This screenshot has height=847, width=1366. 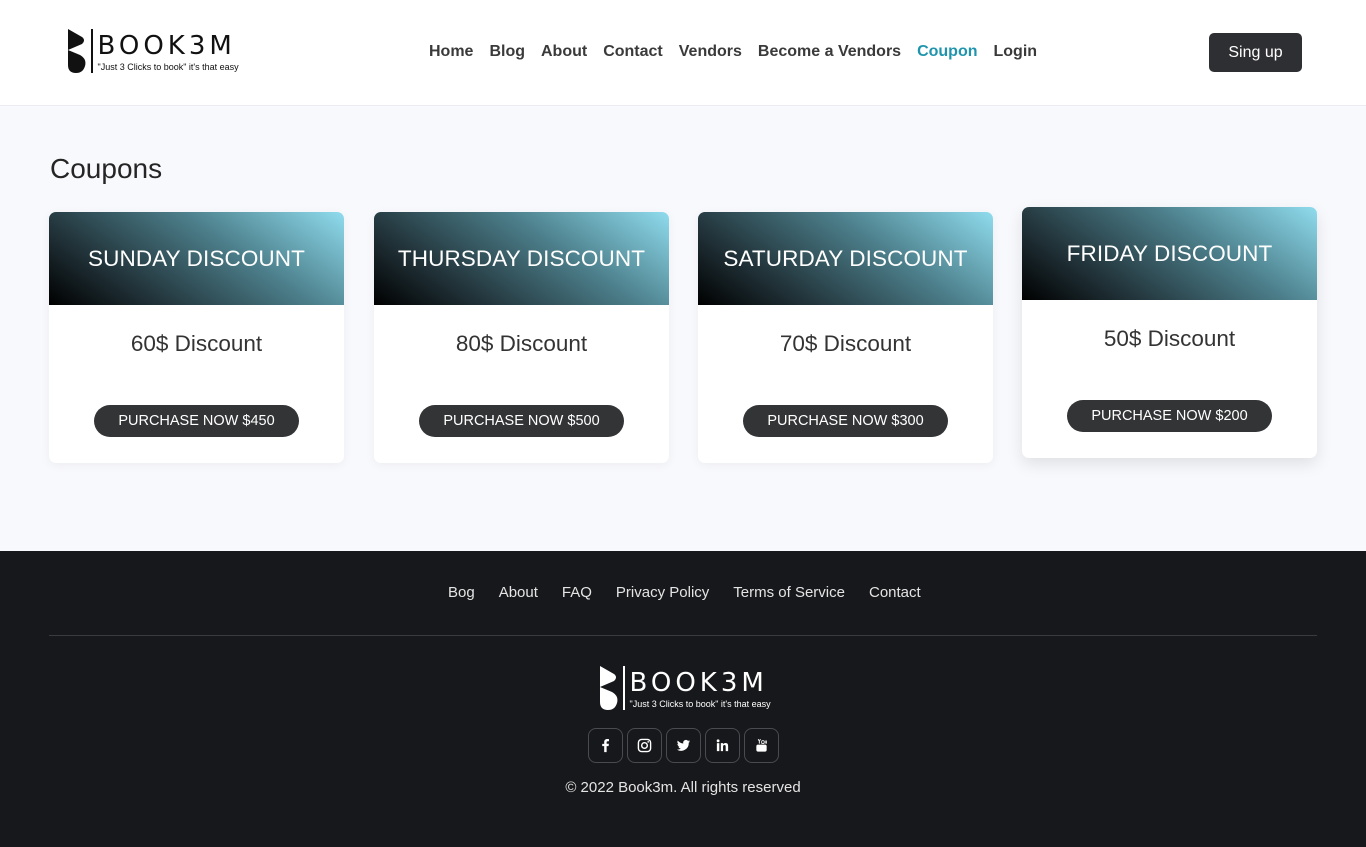 What do you see at coordinates (1169, 338) in the screenshot?
I see `coupon-discount: 50$ Discount` at bounding box center [1169, 338].